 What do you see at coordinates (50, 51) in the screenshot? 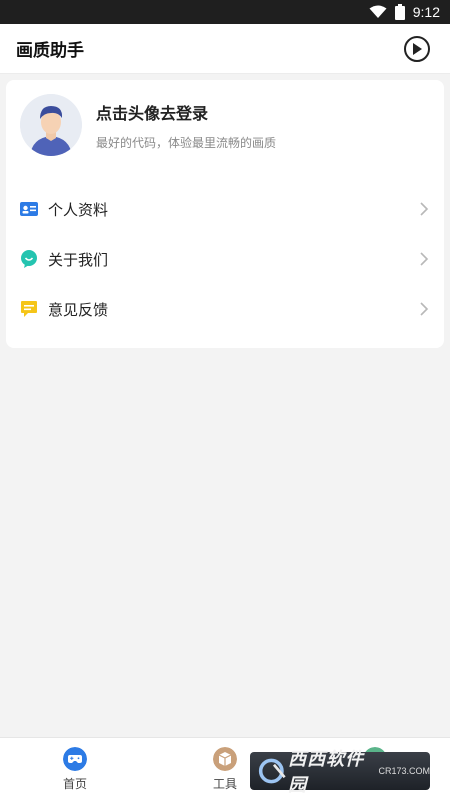
I see `app-title: 画质助手` at bounding box center [50, 51].